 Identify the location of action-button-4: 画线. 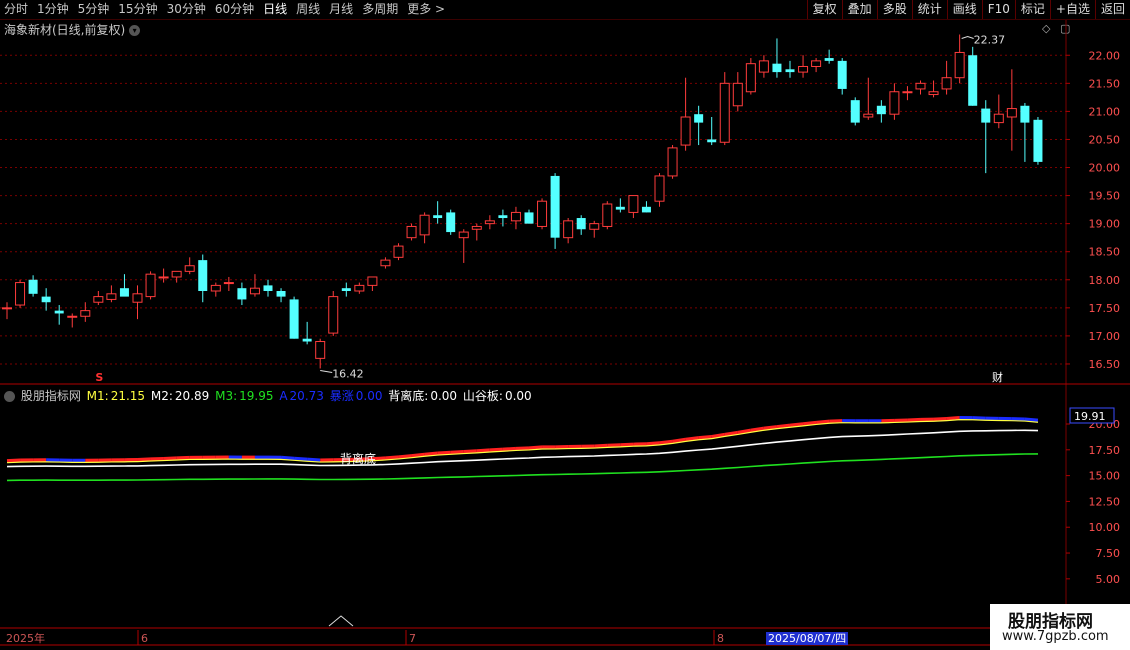
(964, 9).